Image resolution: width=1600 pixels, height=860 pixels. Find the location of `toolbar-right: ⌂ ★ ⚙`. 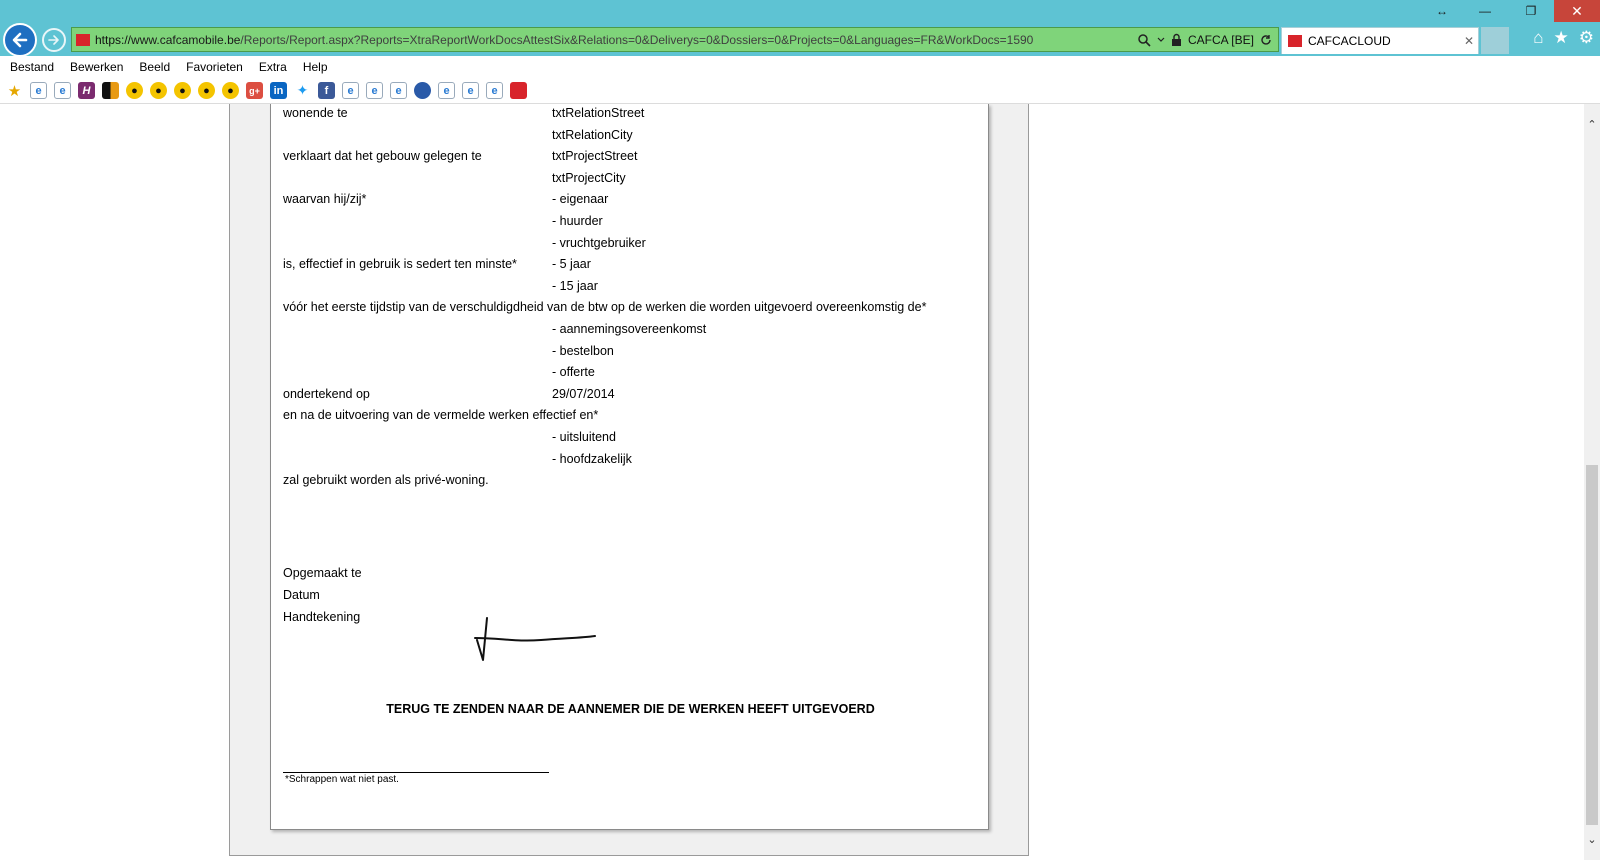

toolbar-right: ⌂ ★ ⚙ is located at coordinates (1563, 38).